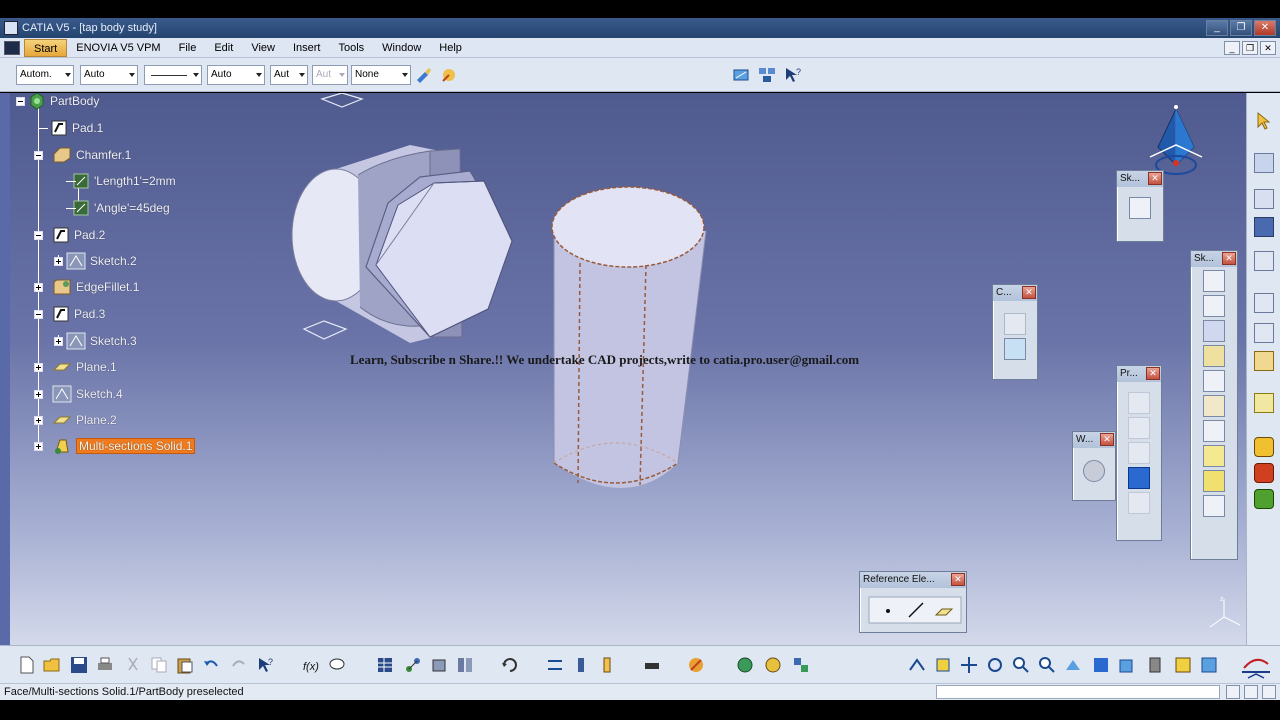 This screenshot has width=1280, height=720. What do you see at coordinates (450, 48) in the screenshot?
I see `menu-help: Help` at bounding box center [450, 48].